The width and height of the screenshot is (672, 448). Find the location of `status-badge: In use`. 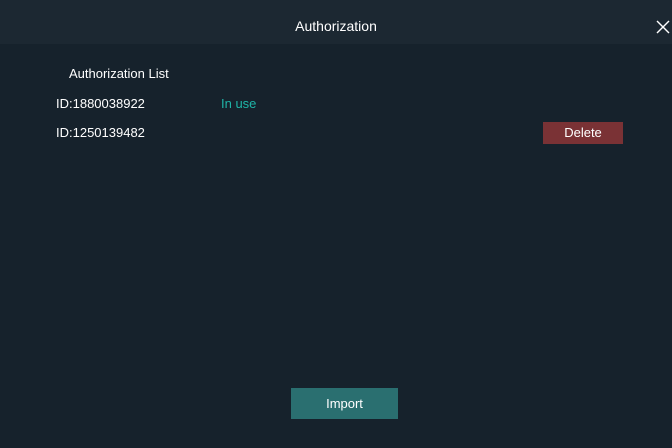

status-badge: In use is located at coordinates (239, 103).